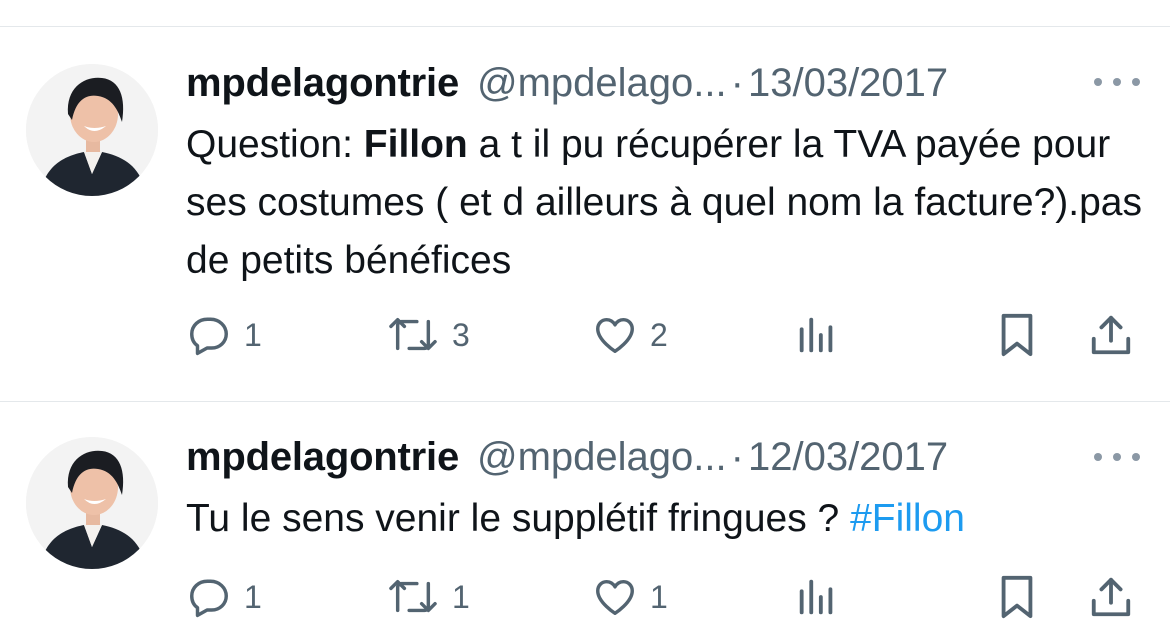 This screenshot has height=639, width=1170. I want to click on retweet-count: 1, so click(461, 596).